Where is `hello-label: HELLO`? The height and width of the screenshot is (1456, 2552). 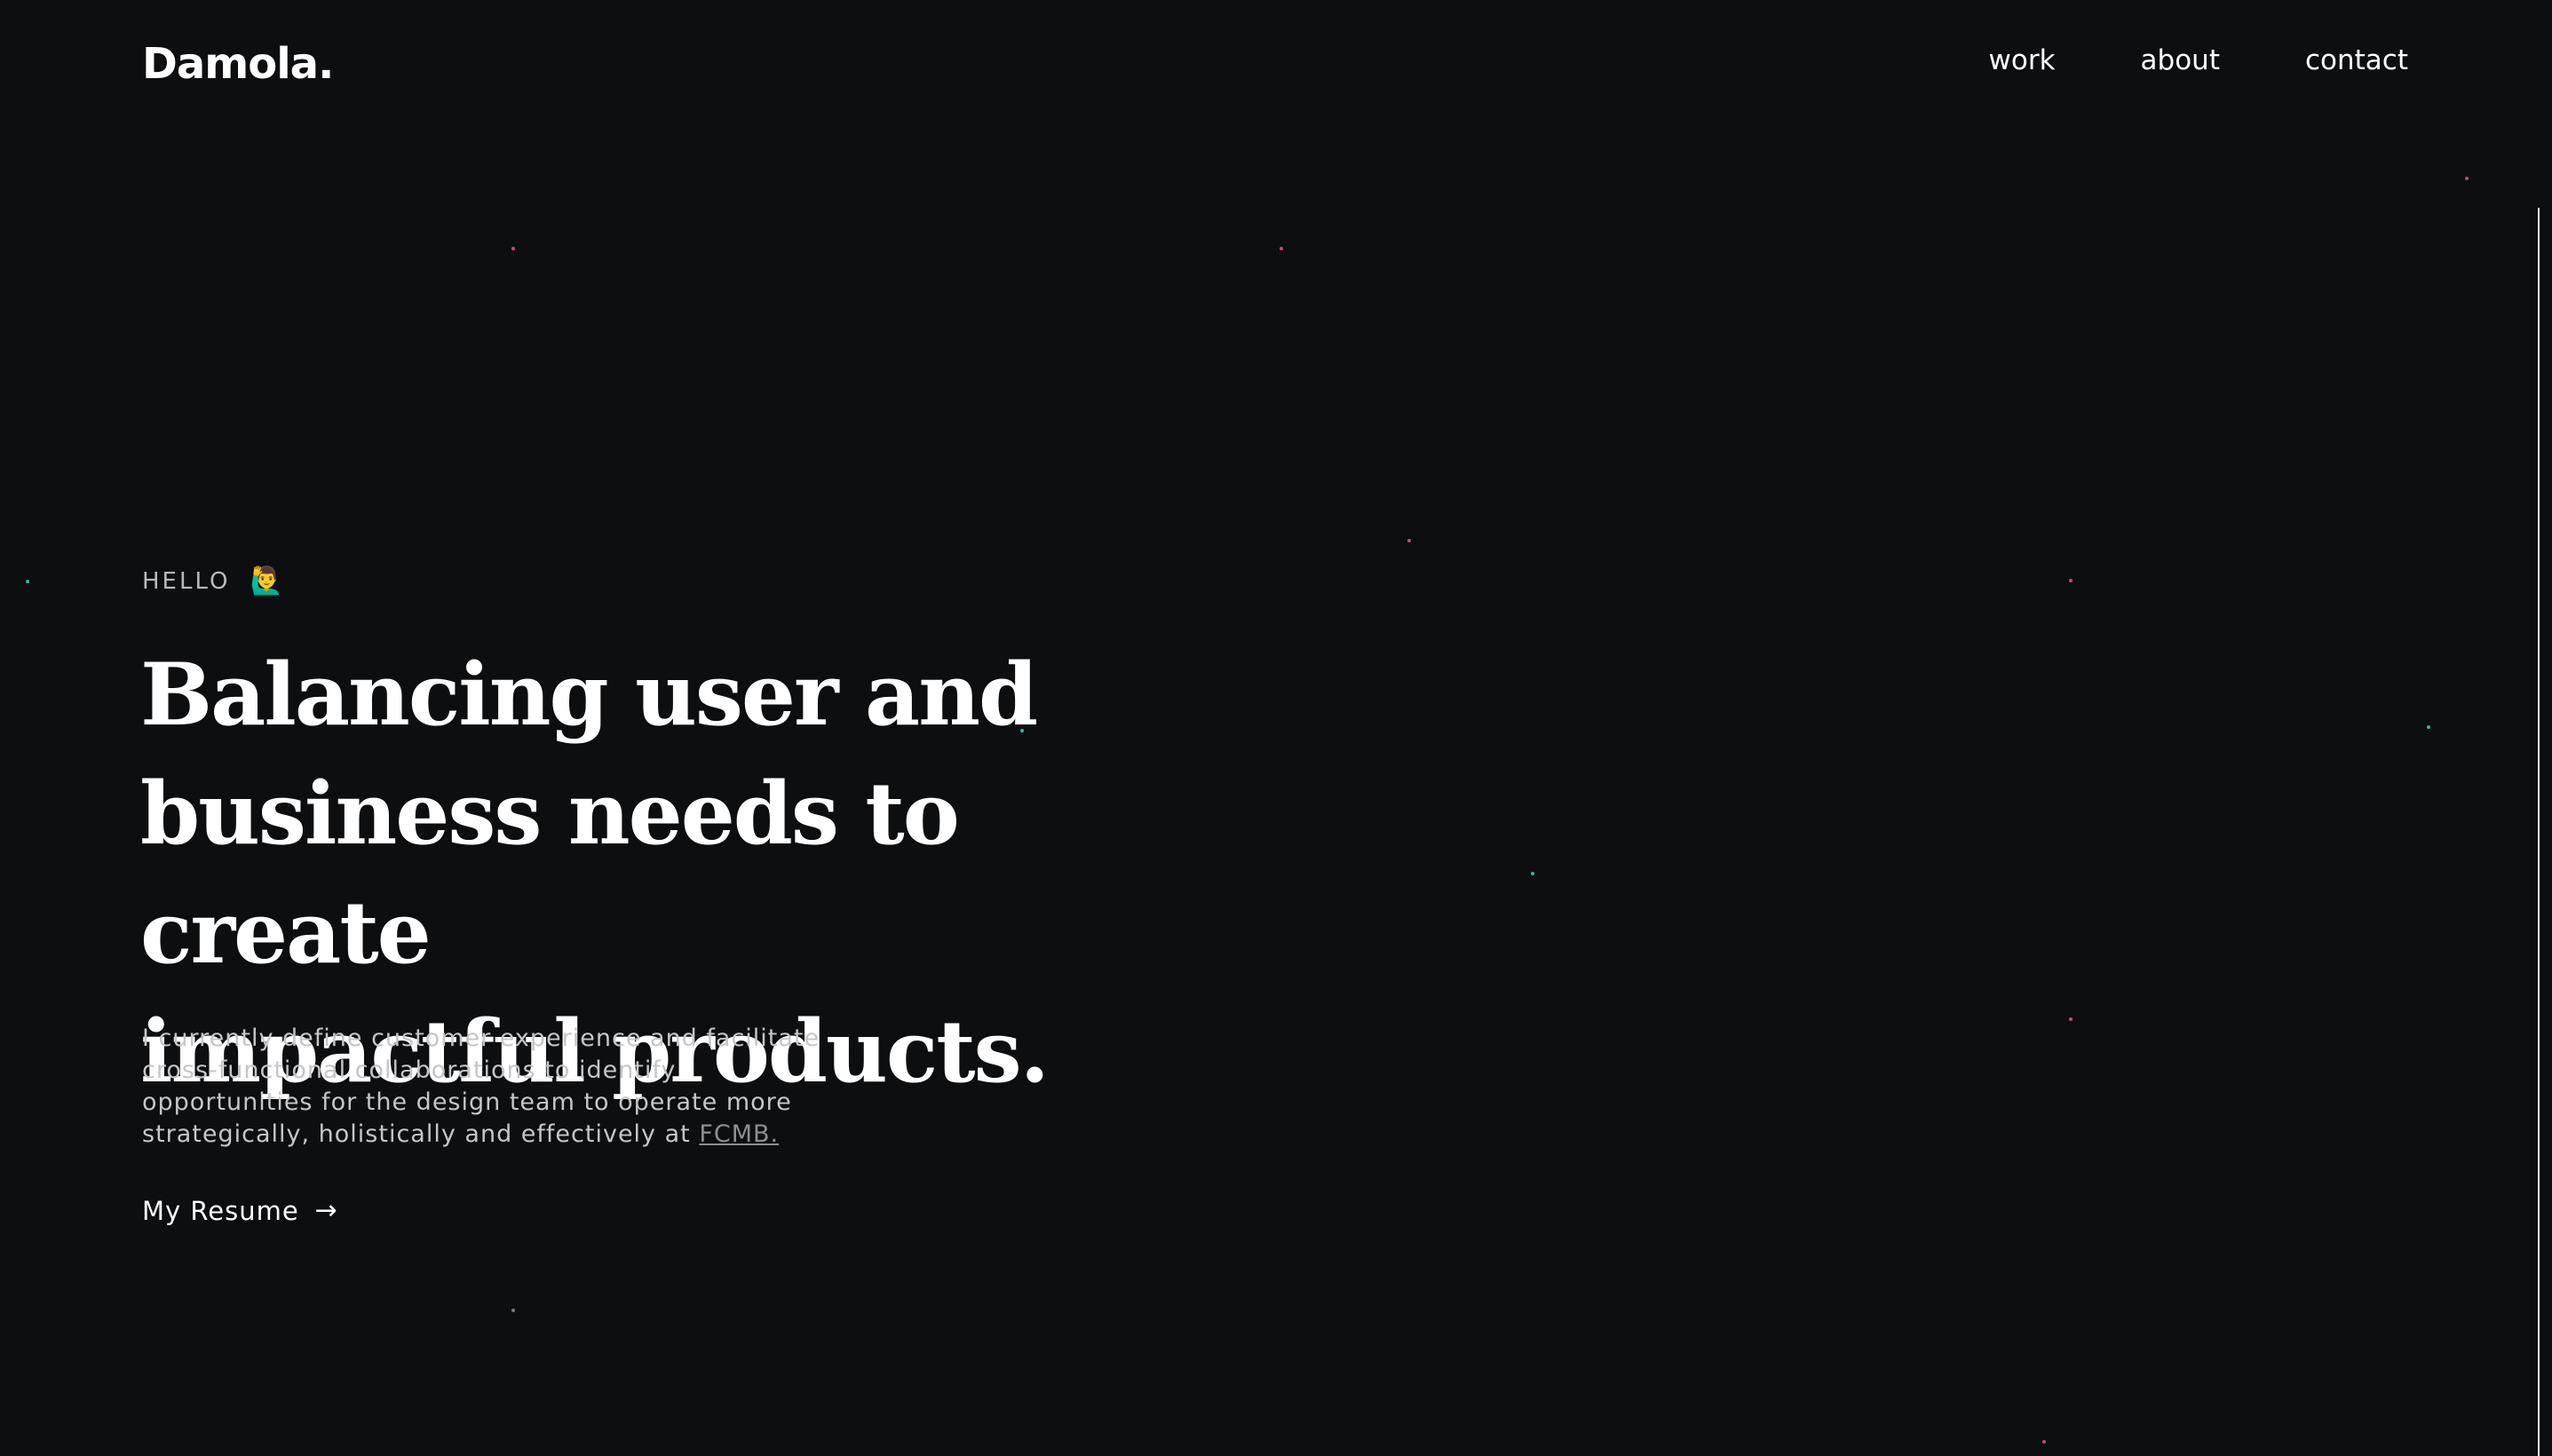 hello-label: HELLO is located at coordinates (186, 581).